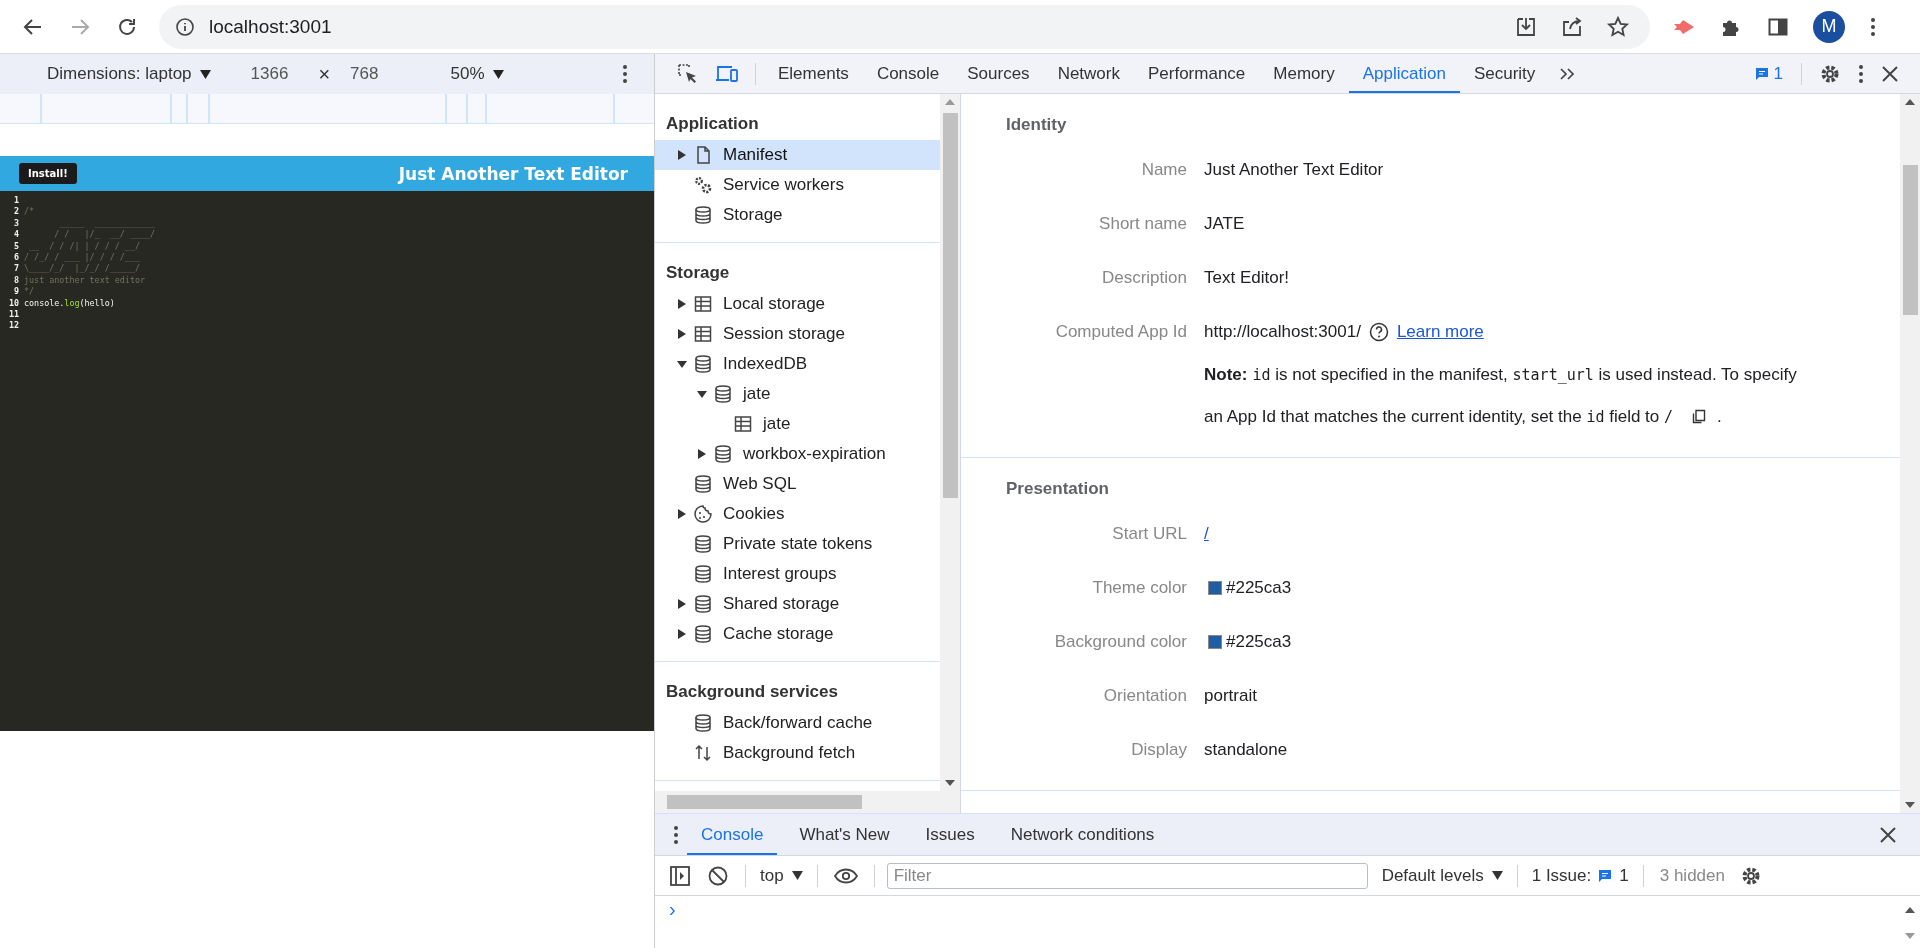  What do you see at coordinates (718, 875) in the screenshot?
I see `clear-console-icon` at bounding box center [718, 875].